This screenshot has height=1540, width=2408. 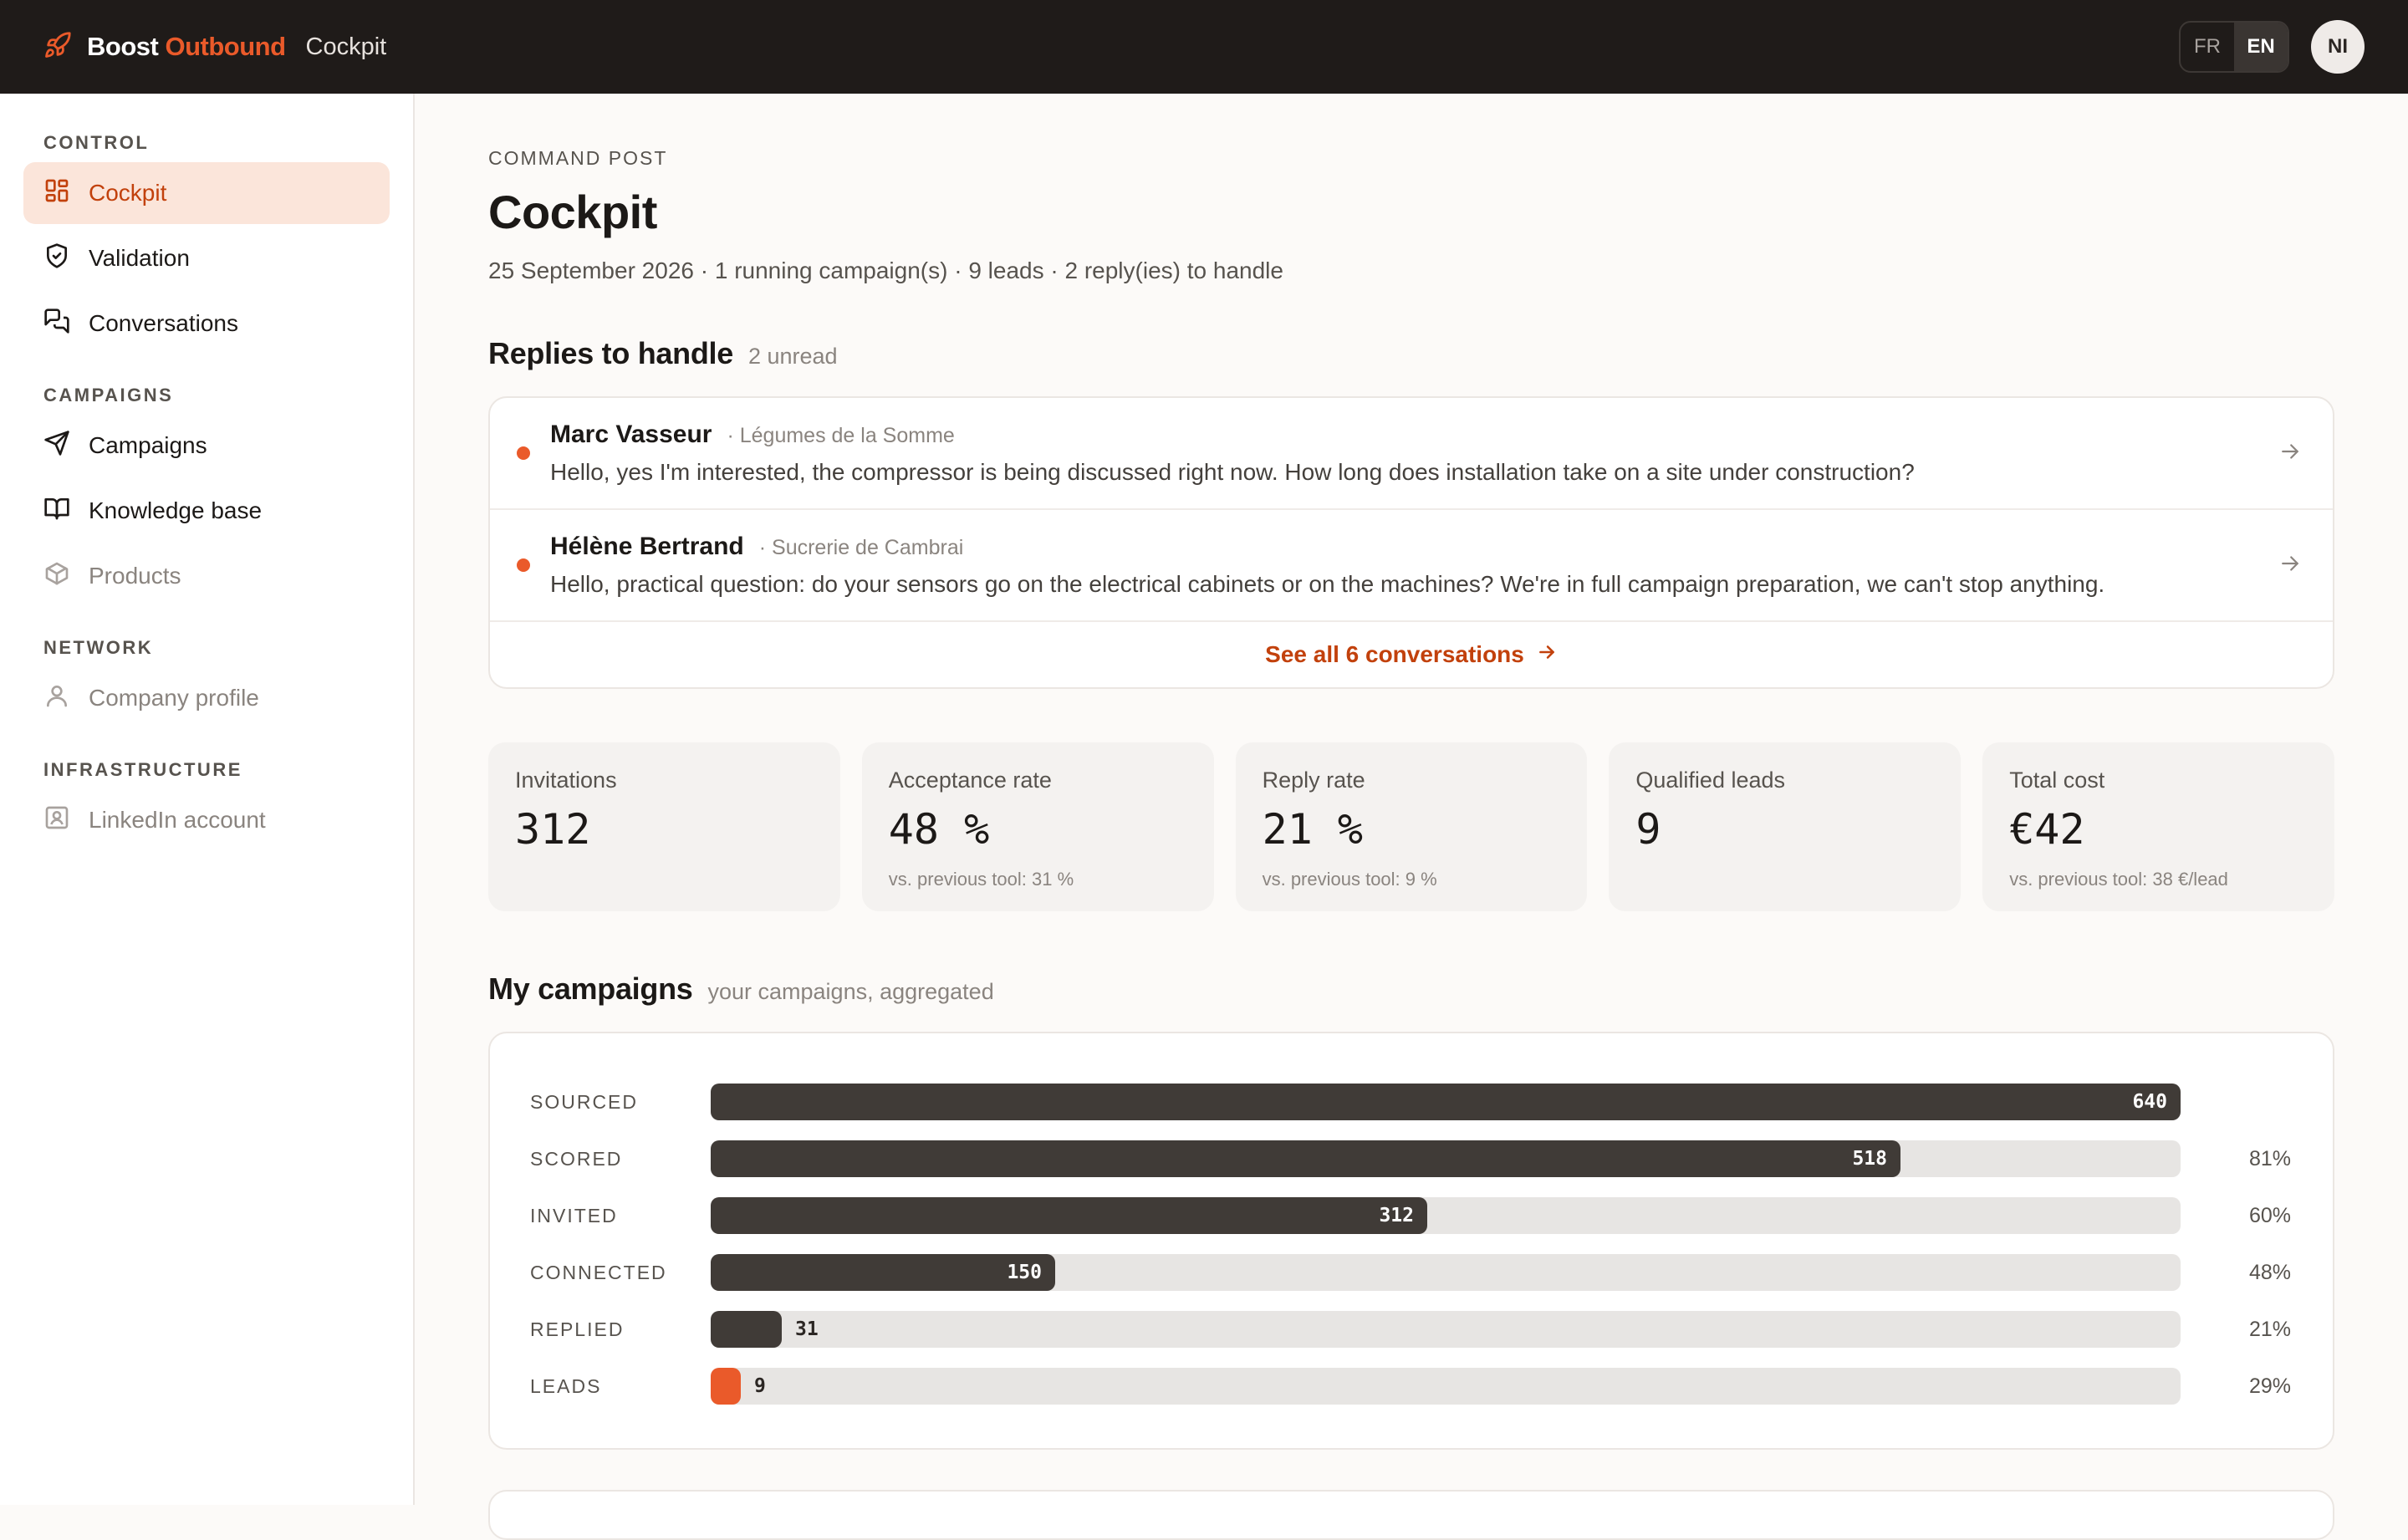 I want to click on kpi-card-invitations: Invitations 312, so click(x=664, y=827).